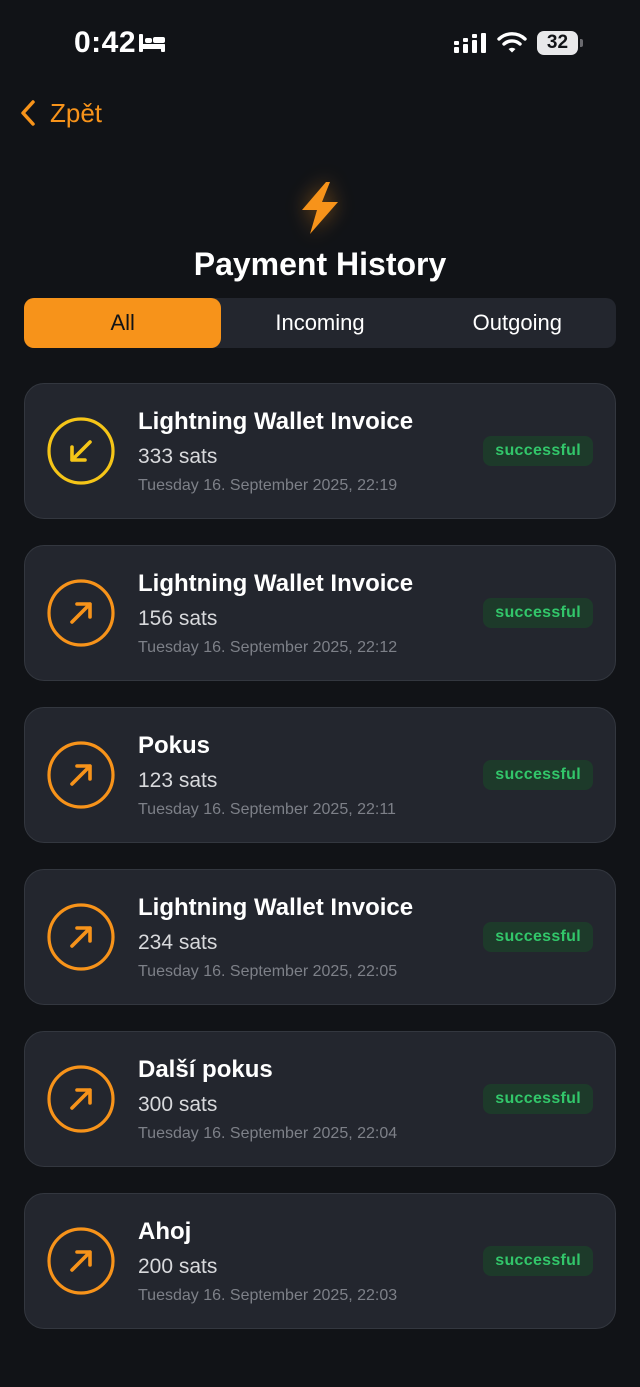 The width and height of the screenshot is (640, 1387). Describe the element at coordinates (105, 42) in the screenshot. I see `status-time: 0:42` at that location.